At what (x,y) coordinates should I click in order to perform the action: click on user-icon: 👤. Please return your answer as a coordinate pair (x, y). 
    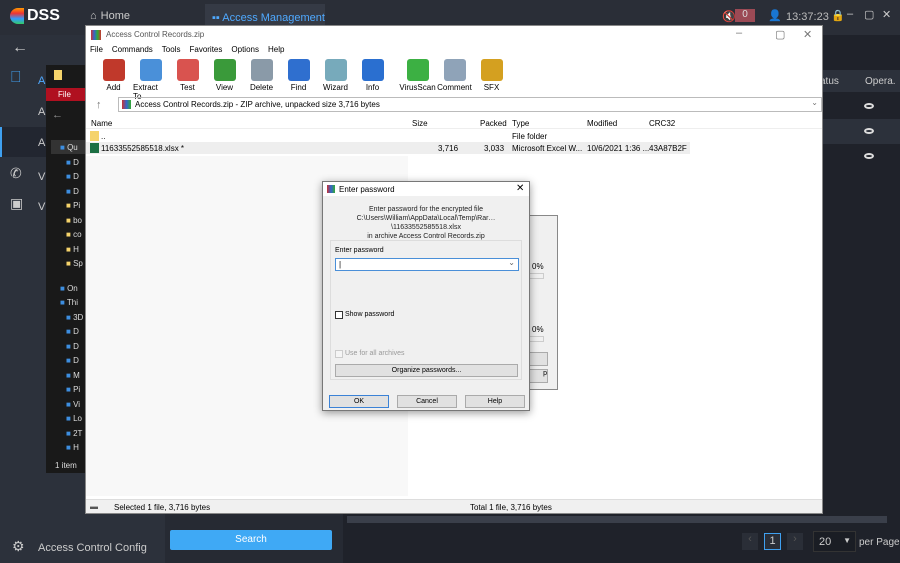
    Looking at the image, I should click on (775, 15).